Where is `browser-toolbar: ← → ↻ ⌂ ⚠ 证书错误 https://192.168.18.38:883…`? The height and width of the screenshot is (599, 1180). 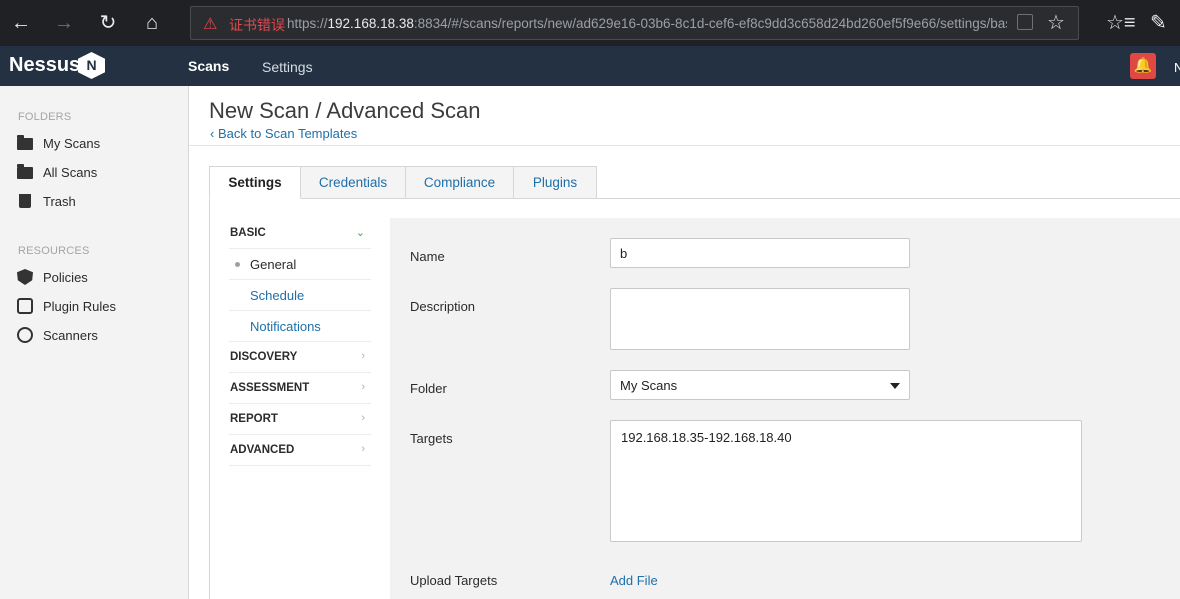
browser-toolbar: ← → ↻ ⌂ ⚠ 证书错误 https://192.168.18.38:883… is located at coordinates (590, 23).